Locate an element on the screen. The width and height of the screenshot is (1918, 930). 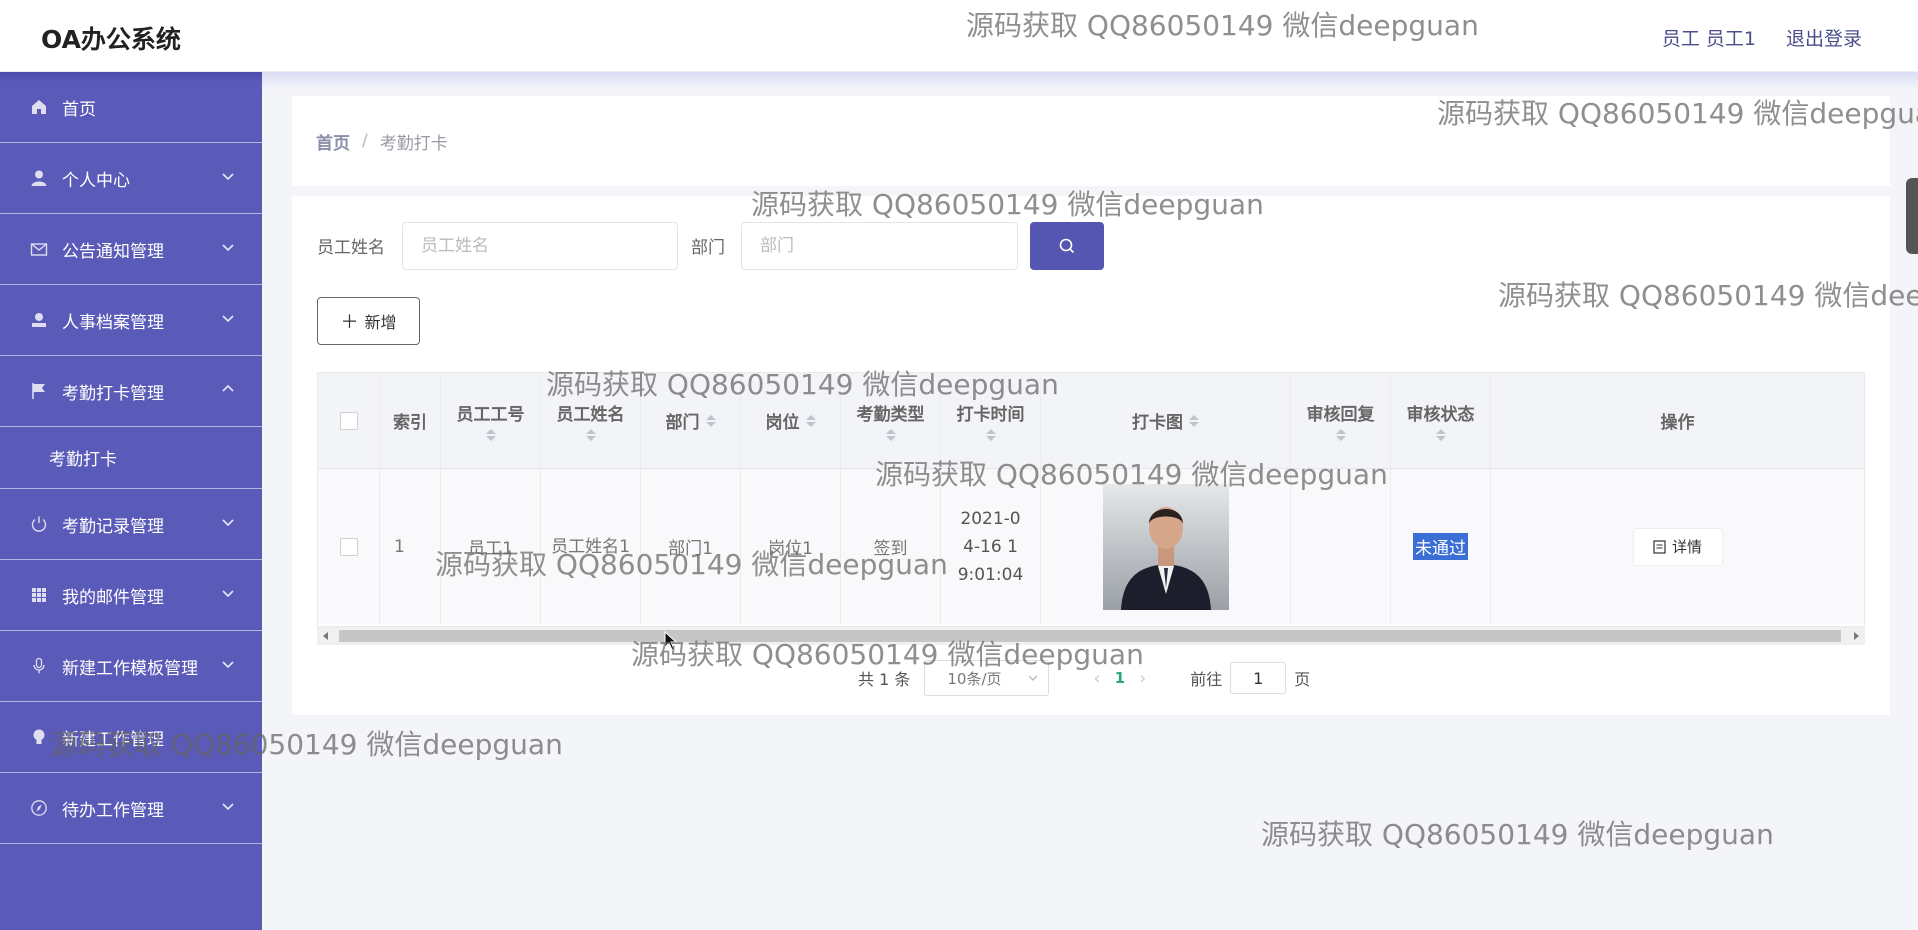
cell-dept: 部门1 is located at coordinates (691, 546).